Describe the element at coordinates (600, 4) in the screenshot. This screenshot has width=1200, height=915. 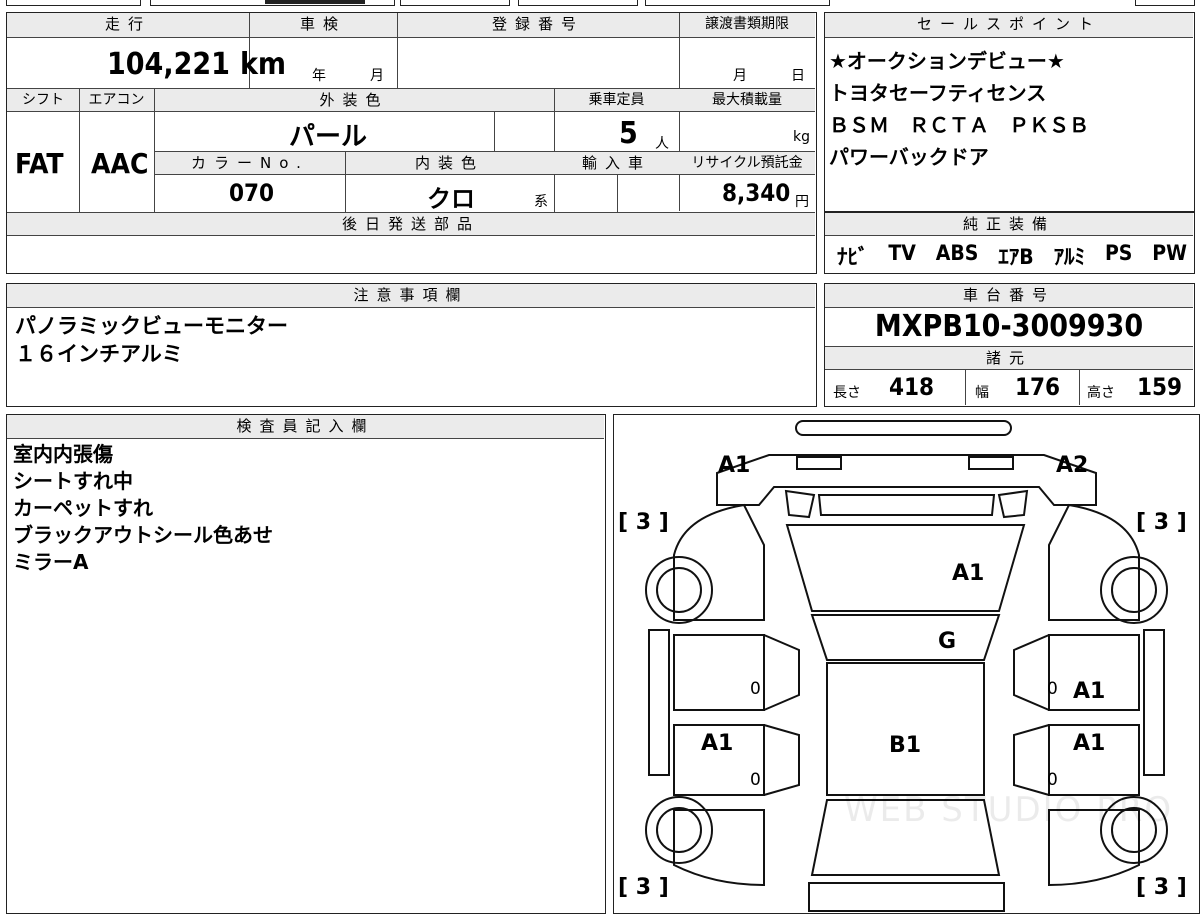
I see `top-strip` at that location.